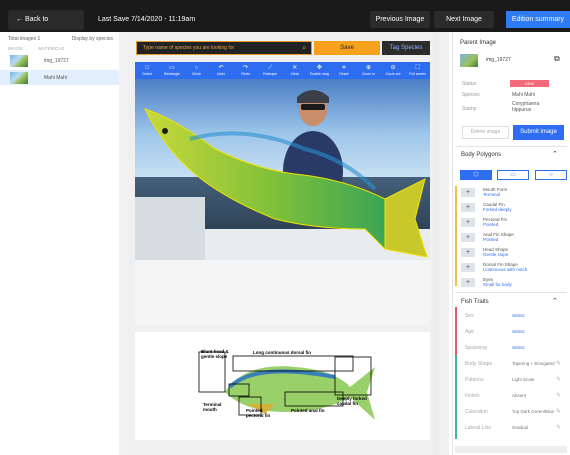  I want to click on tool-button: ⛶ Full screen, so click(417, 70).